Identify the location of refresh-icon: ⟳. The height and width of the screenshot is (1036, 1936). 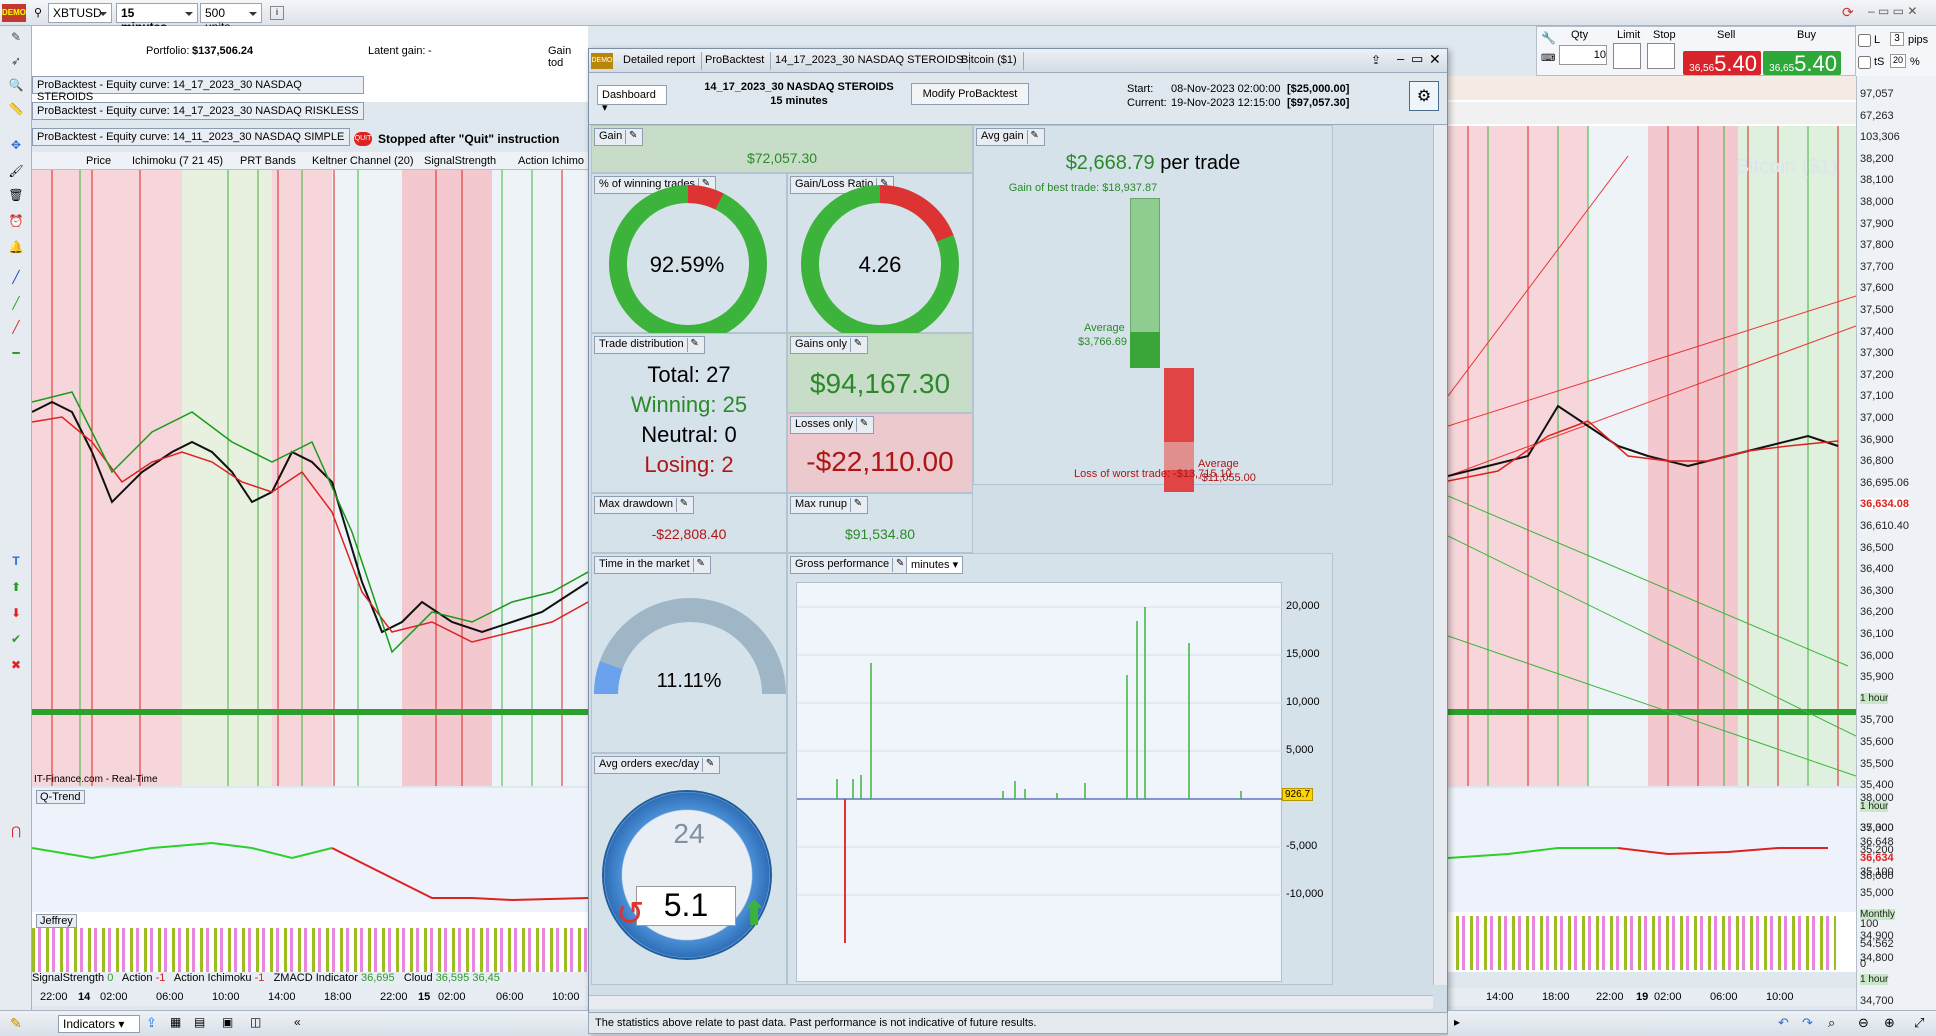
(1848, 12).